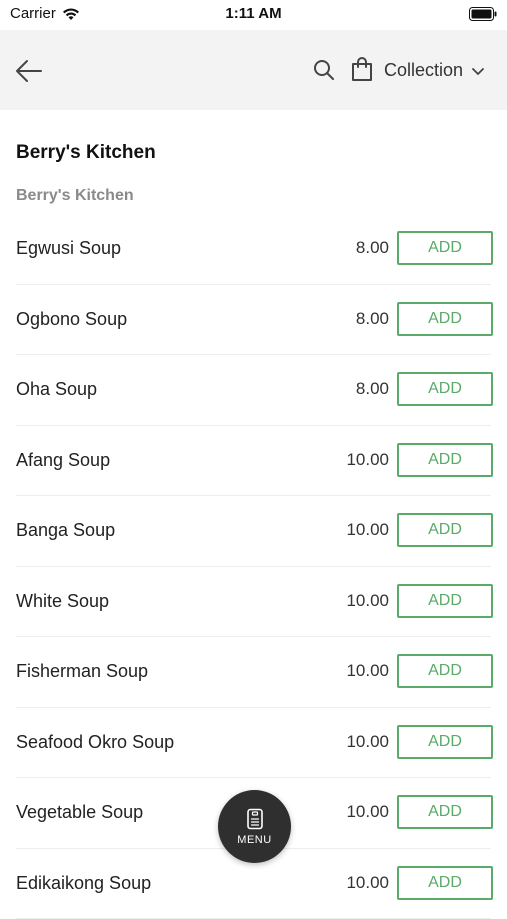 The image size is (507, 919). What do you see at coordinates (33, 13) in the screenshot?
I see `carrier-label: Carrier` at bounding box center [33, 13].